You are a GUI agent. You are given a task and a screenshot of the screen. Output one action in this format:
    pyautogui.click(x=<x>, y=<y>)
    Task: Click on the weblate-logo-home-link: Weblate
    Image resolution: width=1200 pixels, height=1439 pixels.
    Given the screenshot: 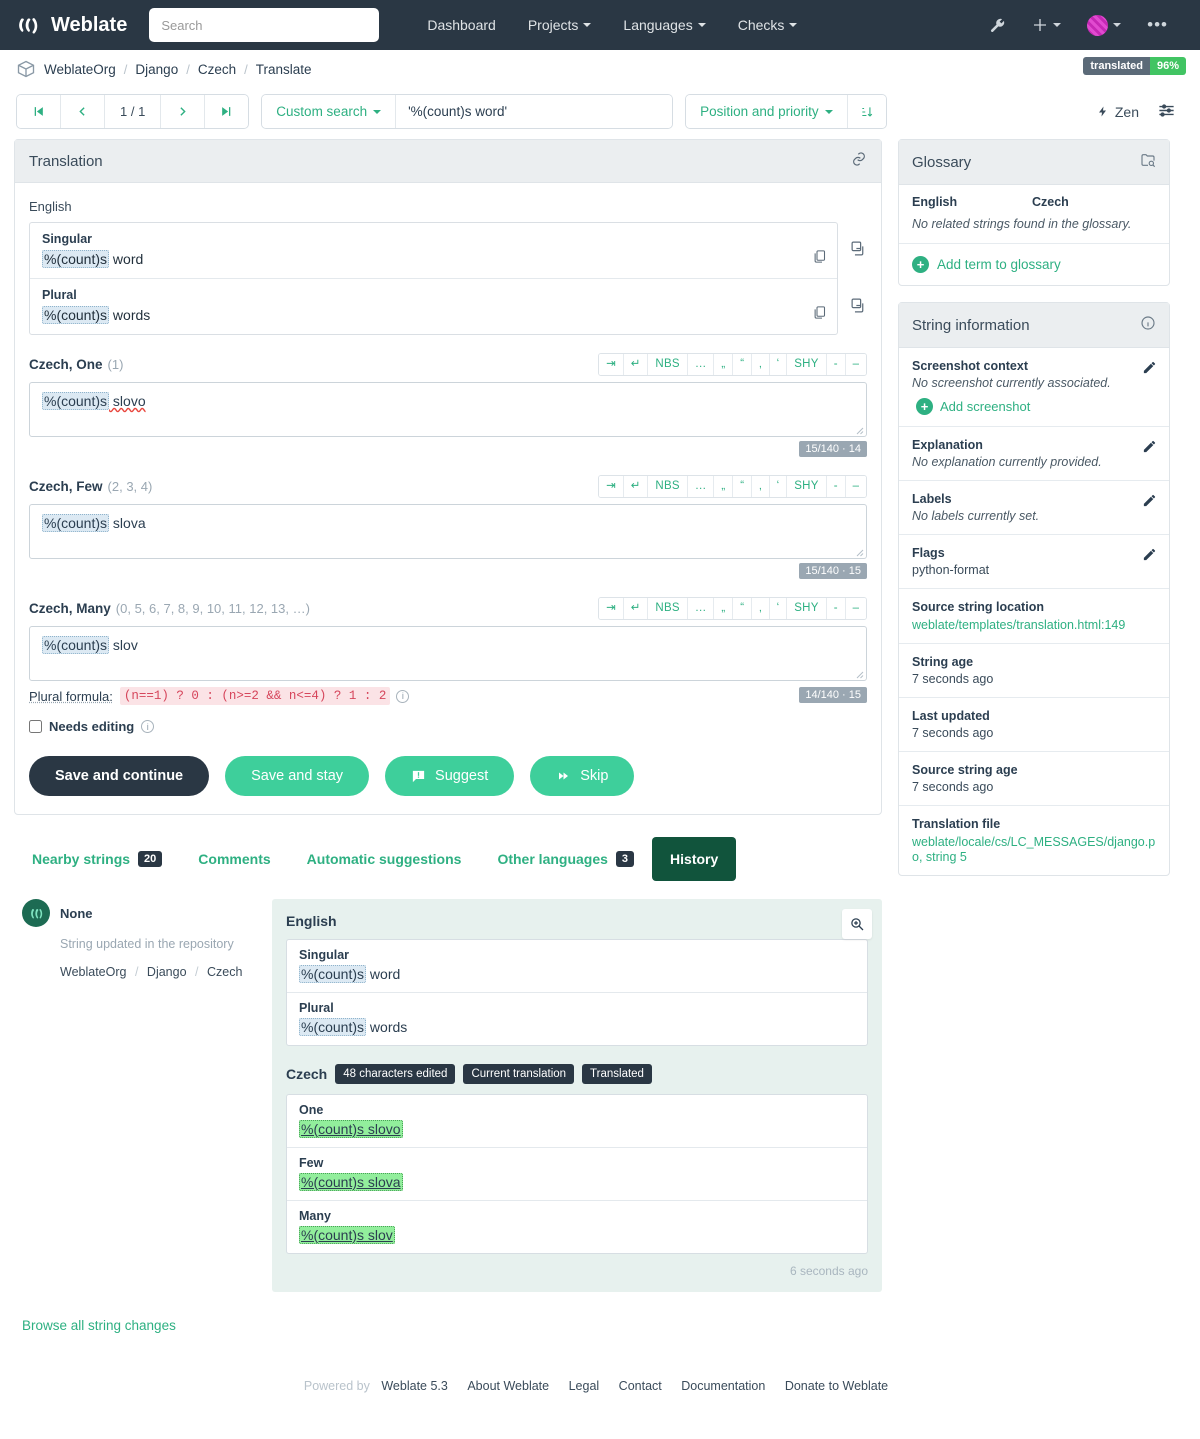 What is the action you would take?
    pyautogui.click(x=71, y=25)
    